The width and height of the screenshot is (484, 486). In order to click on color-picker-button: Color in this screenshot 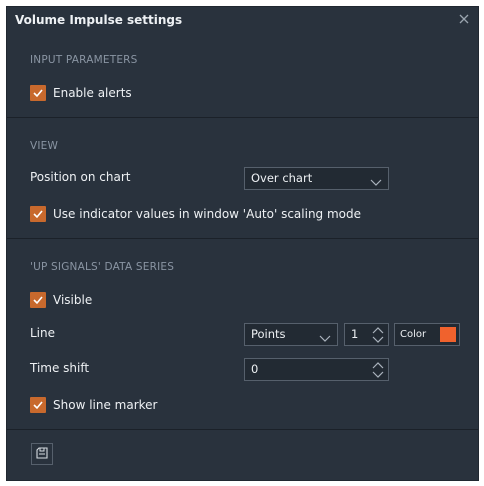, I will do `click(427, 334)`.